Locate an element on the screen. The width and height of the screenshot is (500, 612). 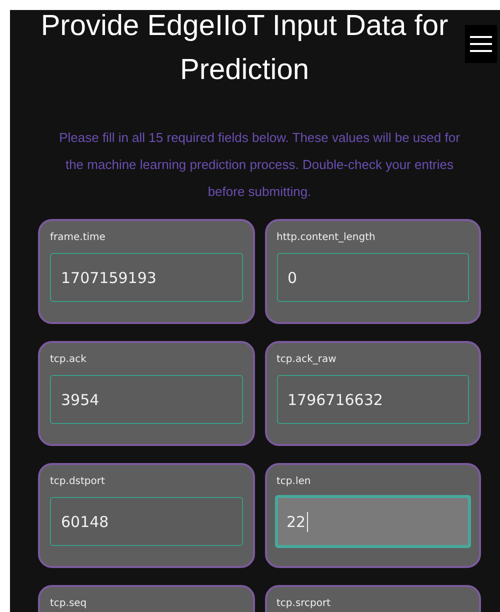
field-label: tcp.len is located at coordinates (293, 482).